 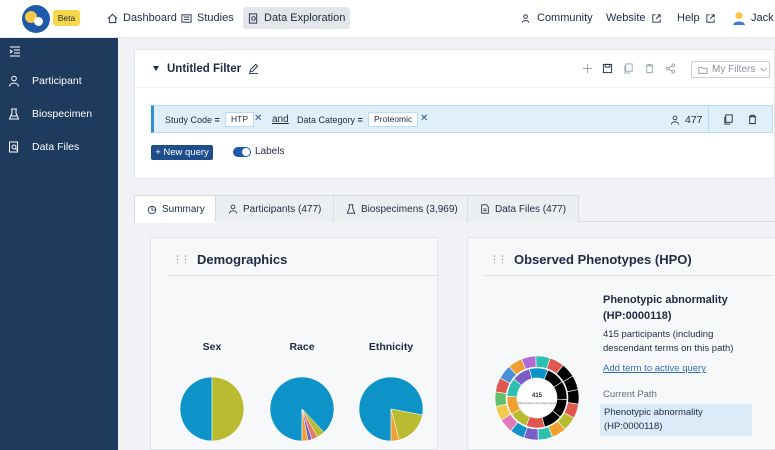 I want to click on ethnicity-chart-label: Ethnicity, so click(x=391, y=347).